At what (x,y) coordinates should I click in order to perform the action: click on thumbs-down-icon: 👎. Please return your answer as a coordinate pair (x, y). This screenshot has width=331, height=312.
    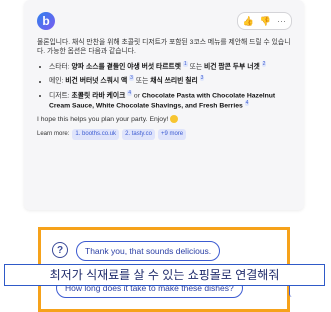
    Looking at the image, I should click on (265, 21).